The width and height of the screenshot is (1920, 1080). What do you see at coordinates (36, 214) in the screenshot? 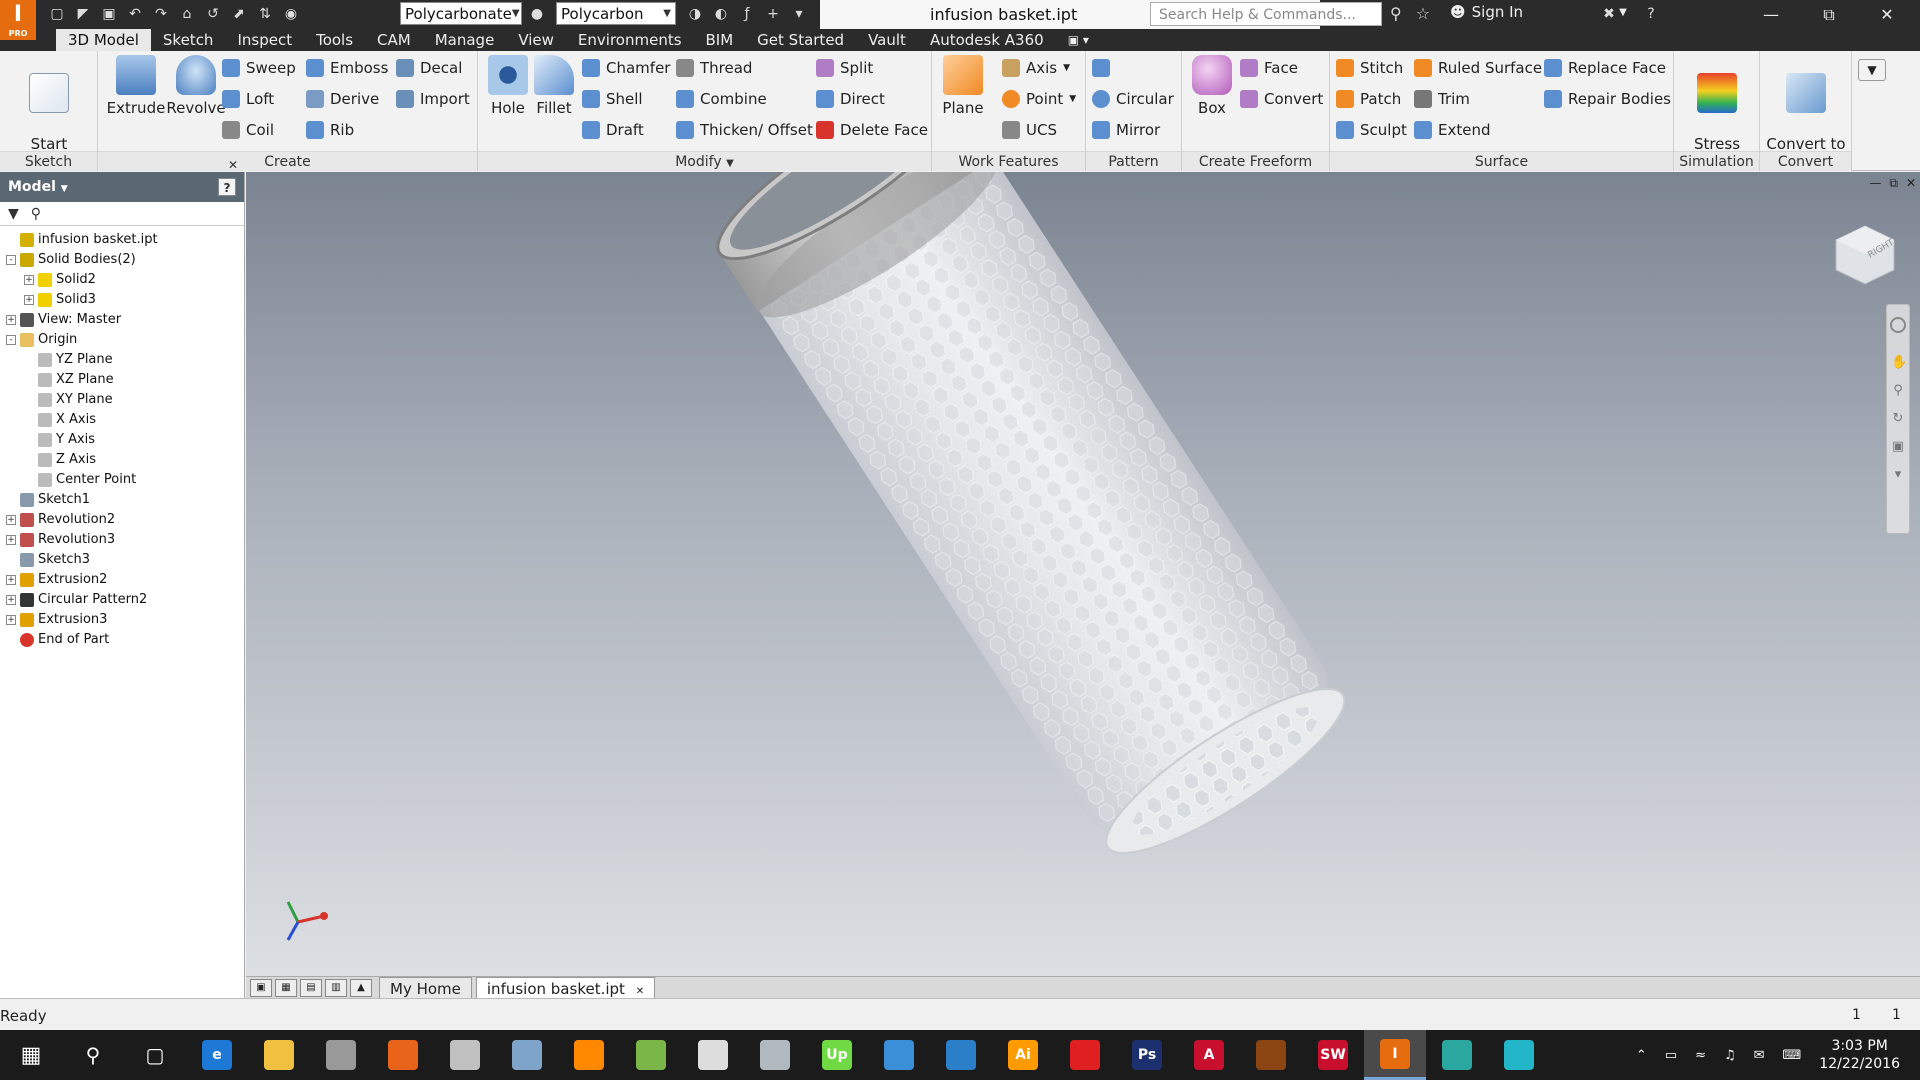
I see `find-binoculars-icon: ⚲` at bounding box center [36, 214].